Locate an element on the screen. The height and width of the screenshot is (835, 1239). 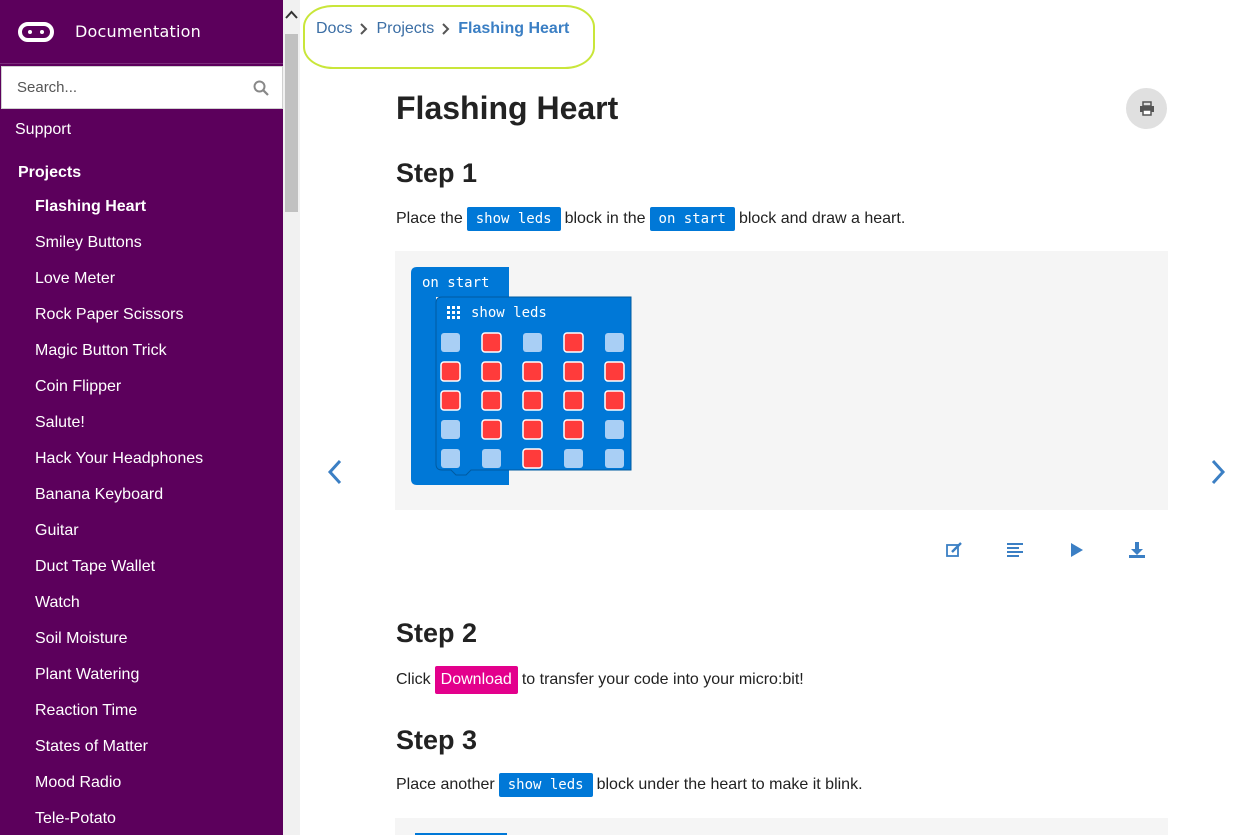
breadcrumb: Docs Projects Flashing Heart is located at coordinates (442, 29).